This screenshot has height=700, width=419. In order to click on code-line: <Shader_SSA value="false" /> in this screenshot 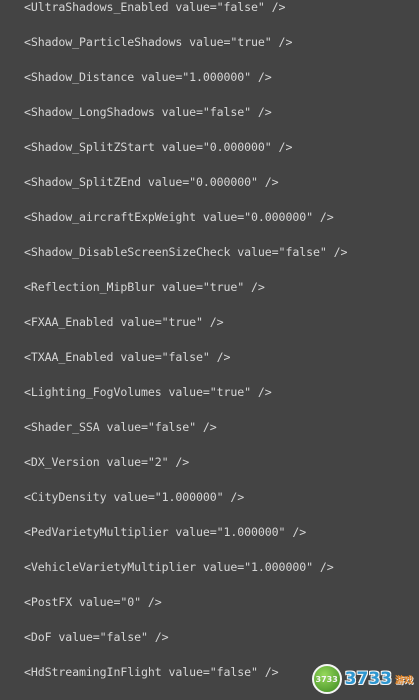, I will do `click(120, 427)`.